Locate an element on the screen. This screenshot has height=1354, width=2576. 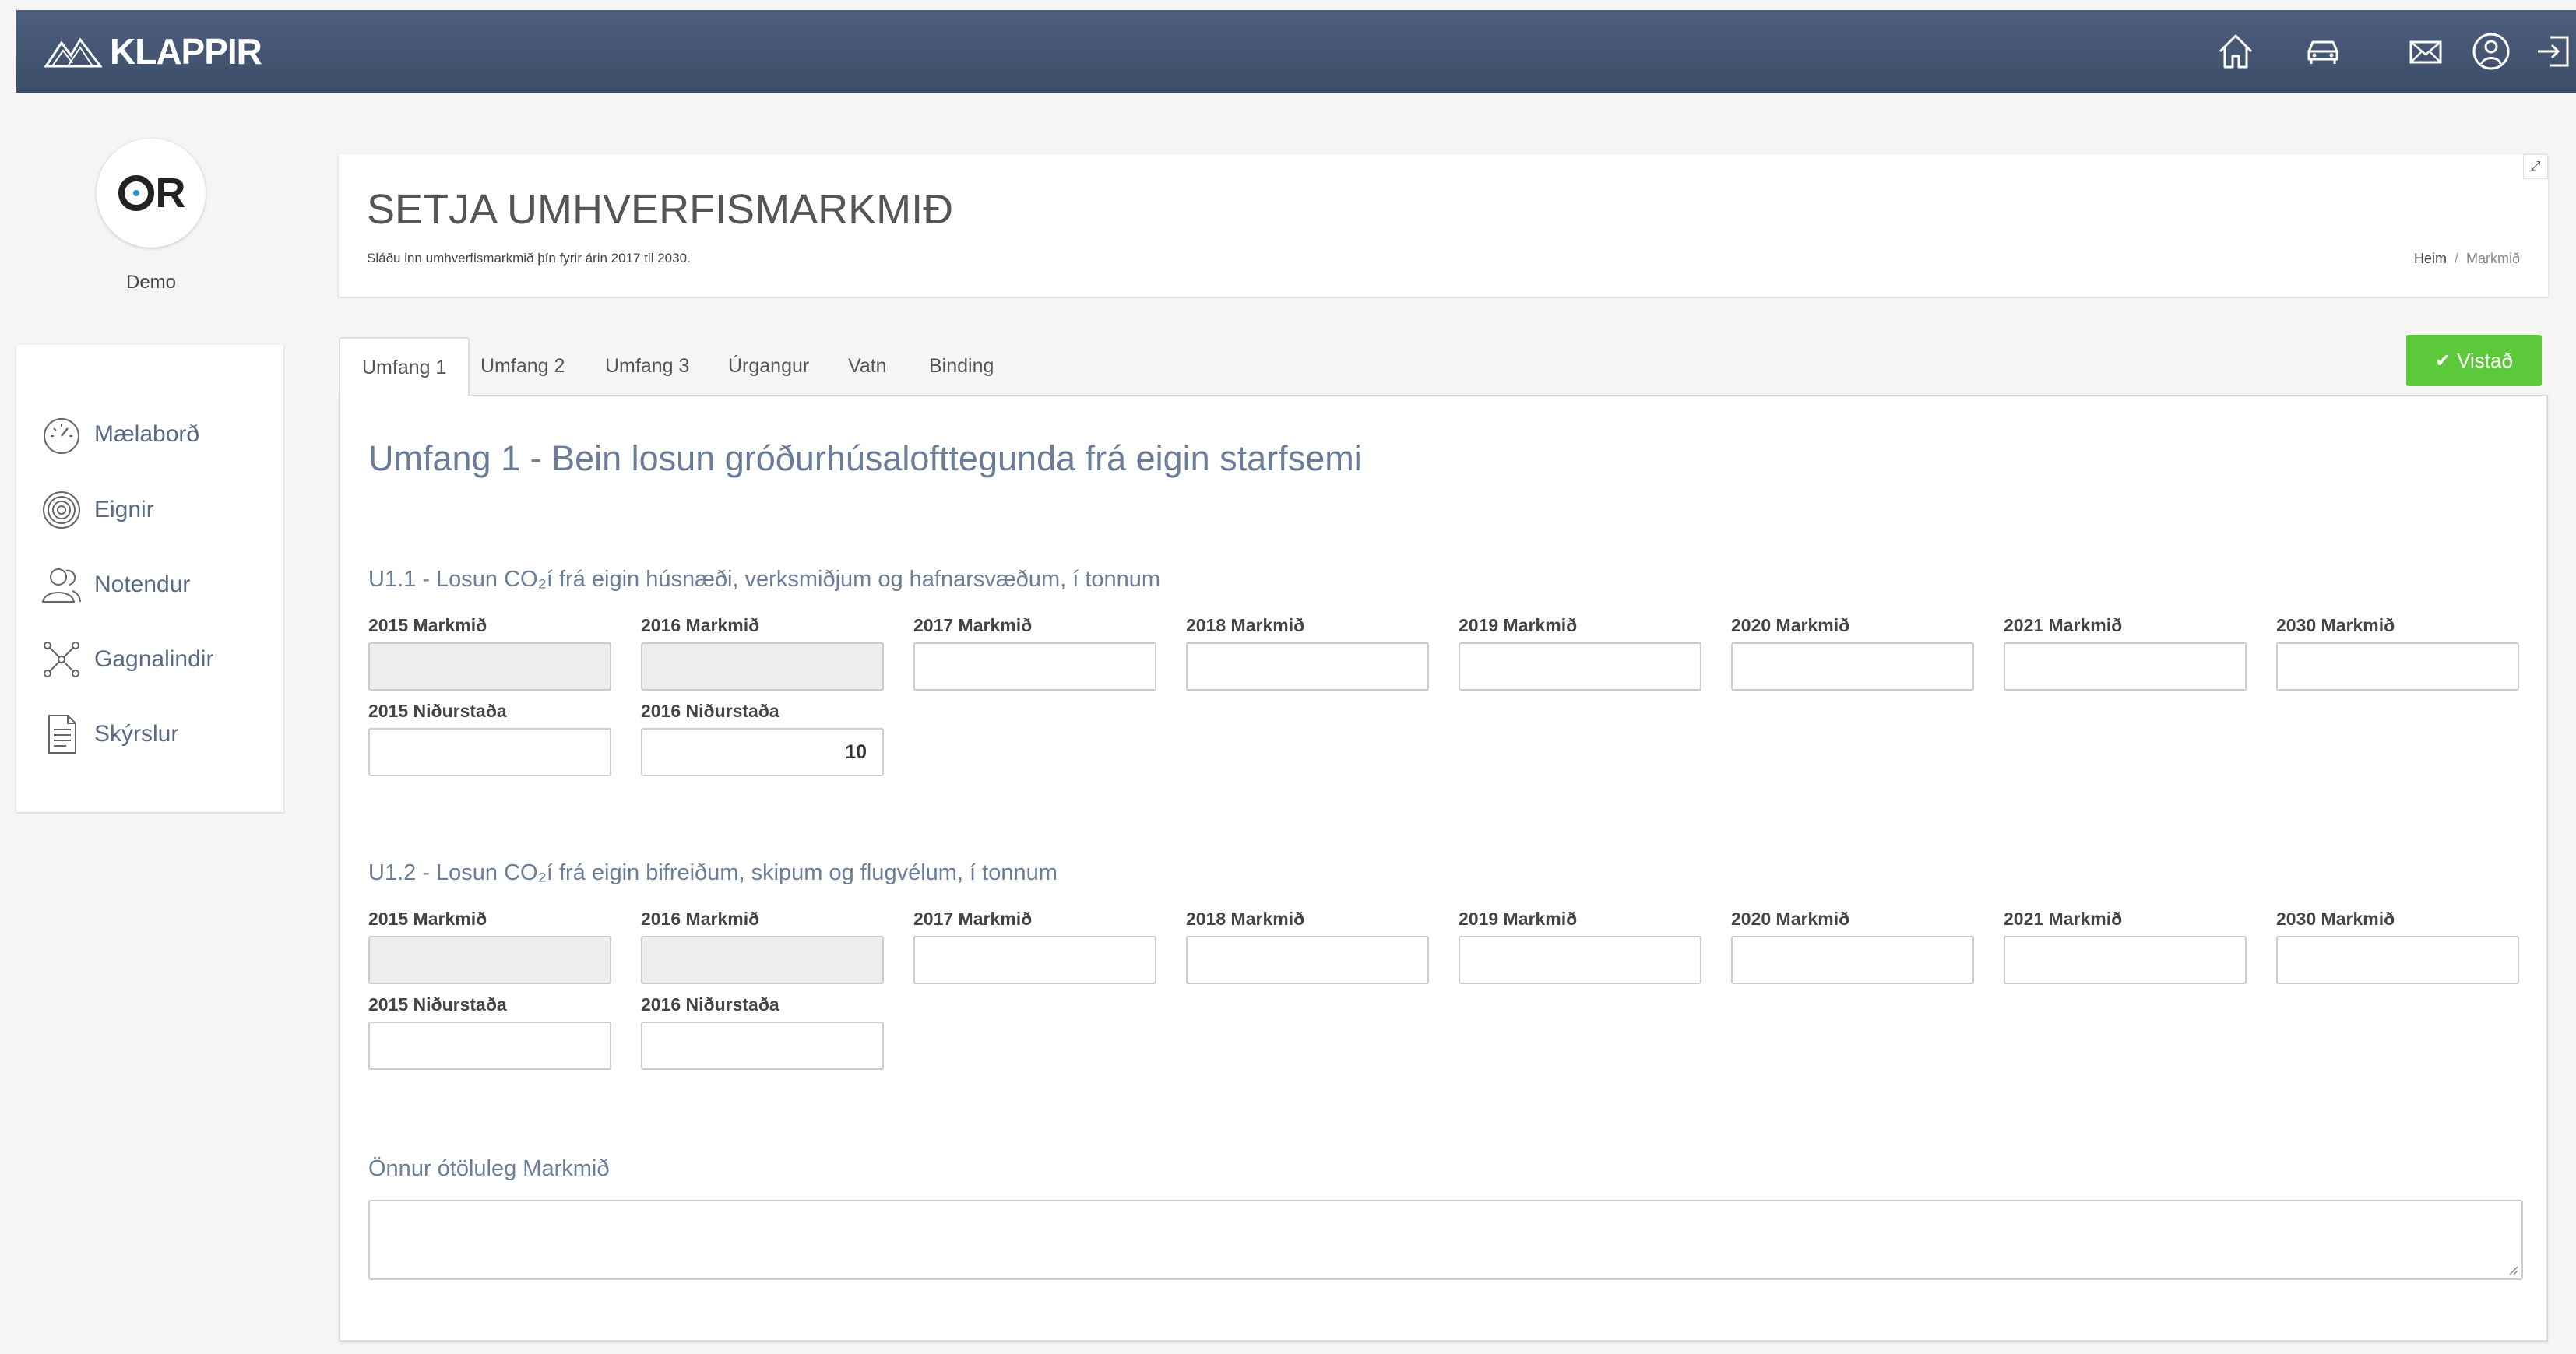
brand-name: KLAPPIR is located at coordinates (186, 51).